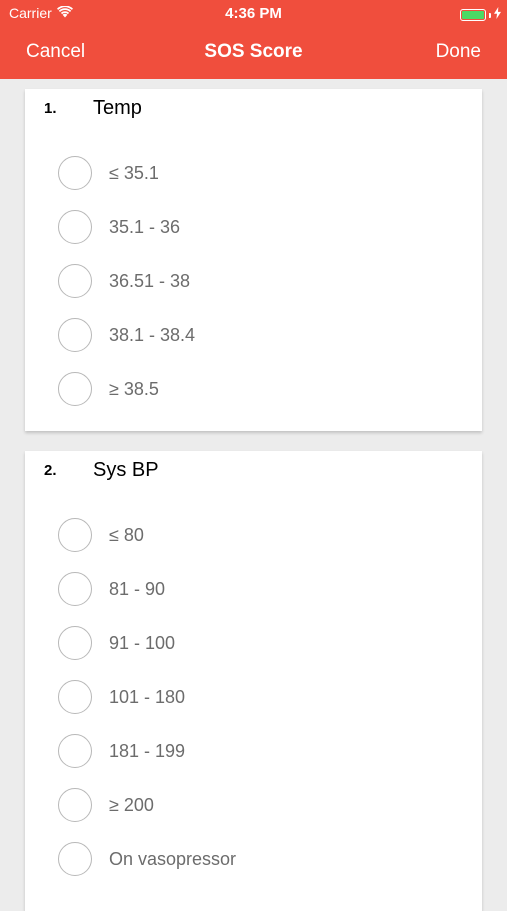 Image resolution: width=507 pixels, height=911 pixels. I want to click on option-item: 91 - 100, so click(147, 643).